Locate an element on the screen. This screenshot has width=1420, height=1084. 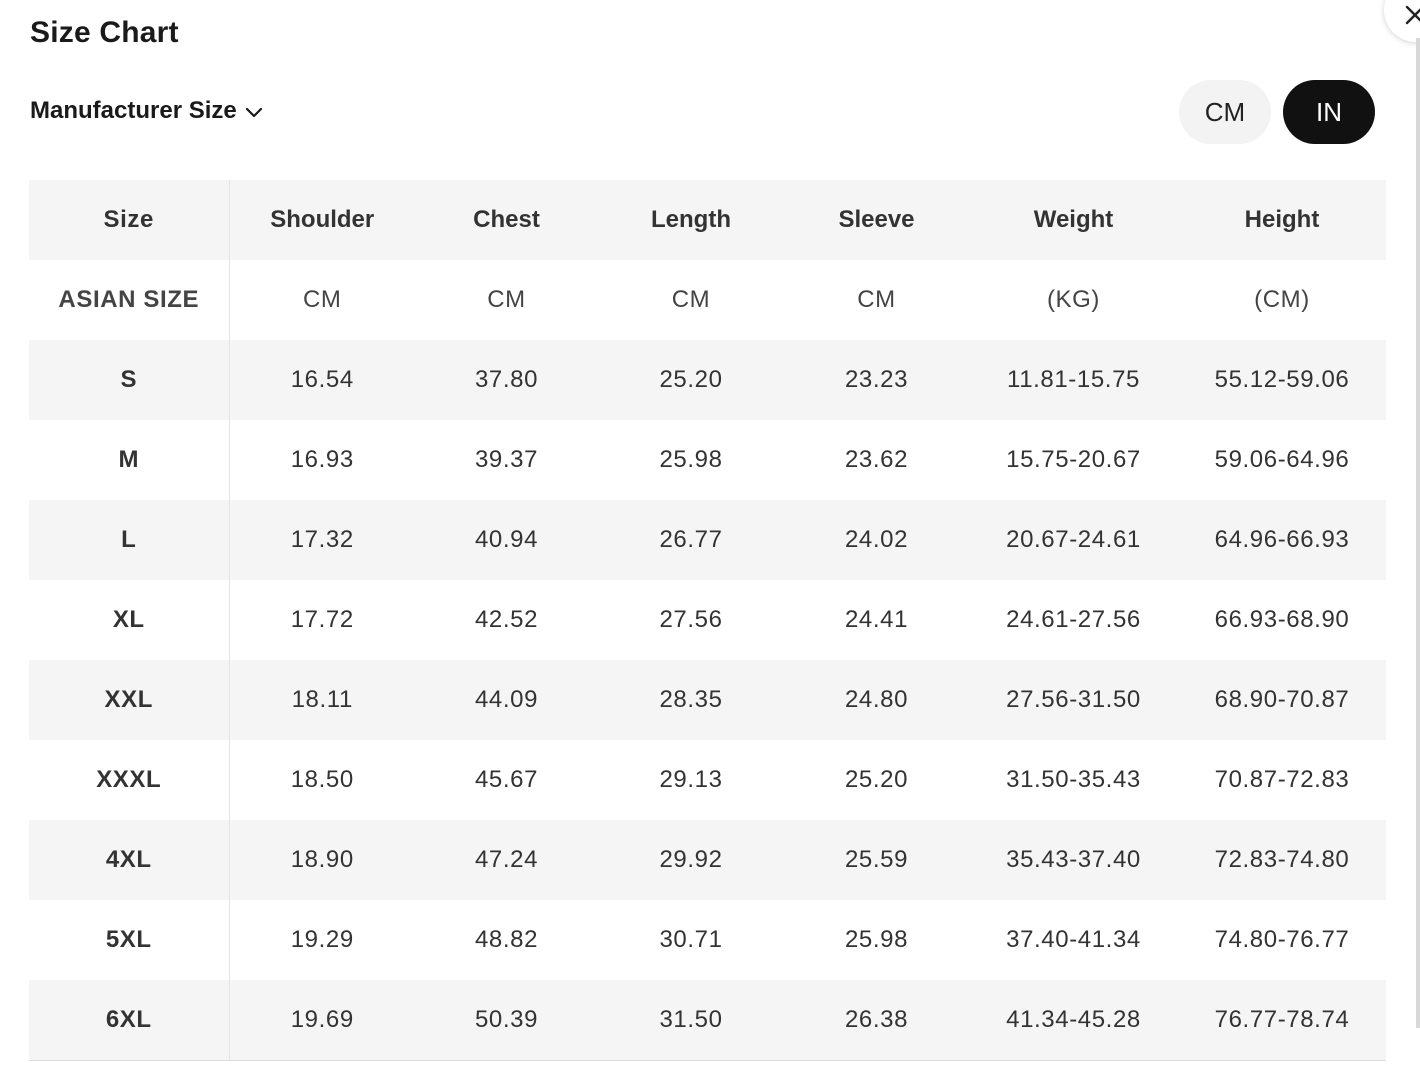
measurement-cell: 20.67-24.61 is located at coordinates (1073, 540).